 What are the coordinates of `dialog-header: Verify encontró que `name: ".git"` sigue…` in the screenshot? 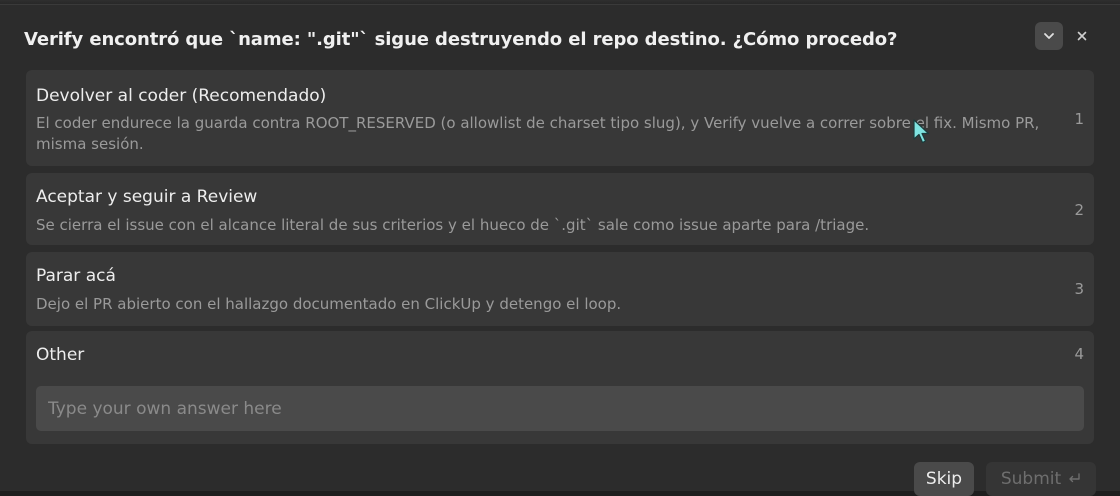 It's located at (519, 39).